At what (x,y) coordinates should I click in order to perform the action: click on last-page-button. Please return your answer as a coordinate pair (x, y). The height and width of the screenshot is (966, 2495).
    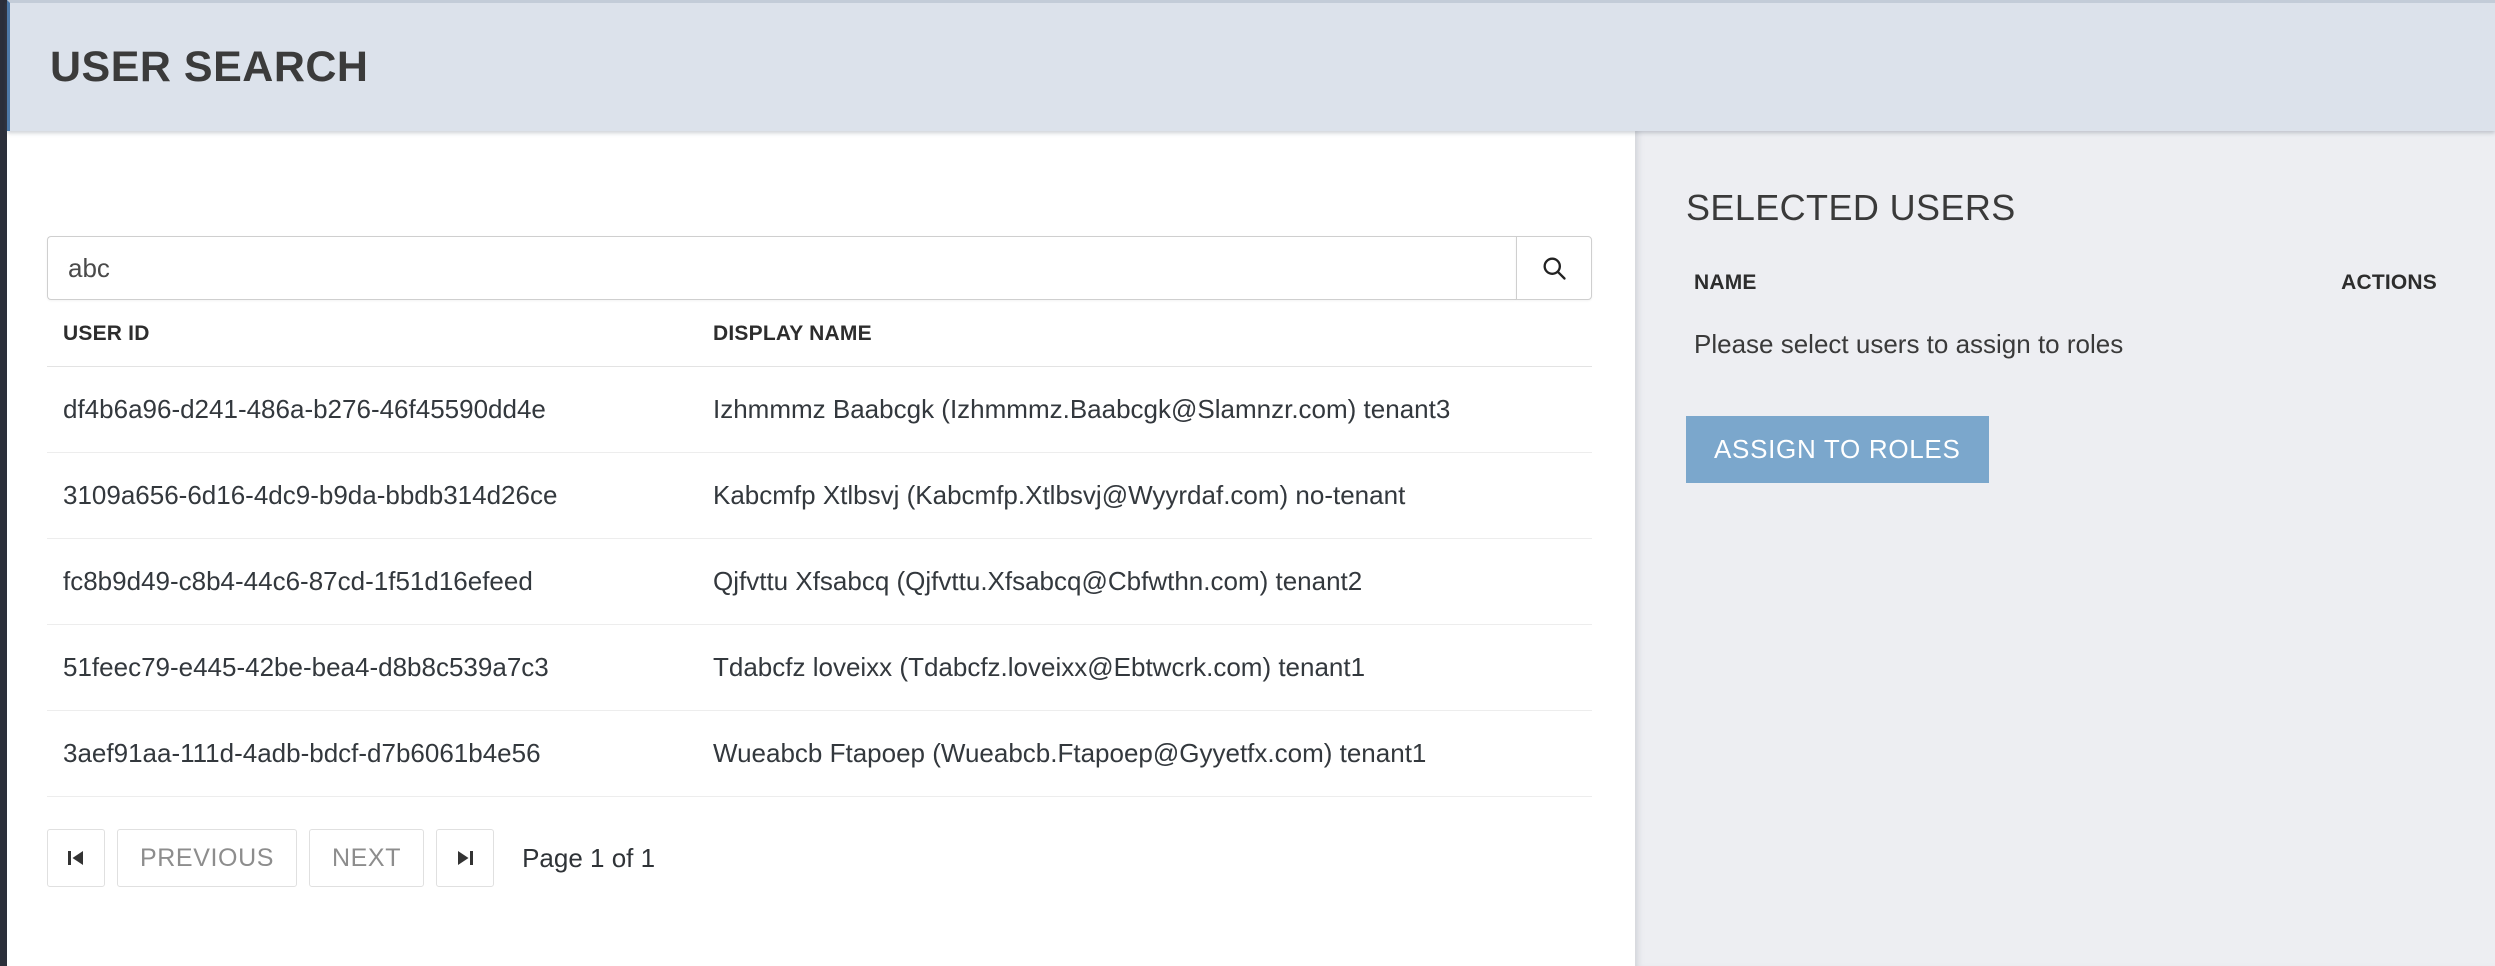
    Looking at the image, I should click on (465, 858).